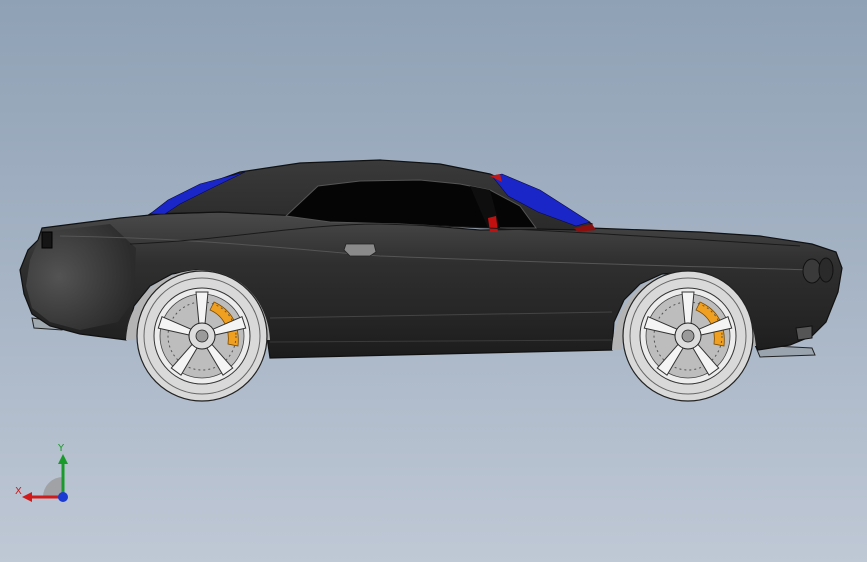 This screenshot has width=867, height=562. Describe the element at coordinates (688, 336) in the screenshot. I see `front-wheel` at that location.